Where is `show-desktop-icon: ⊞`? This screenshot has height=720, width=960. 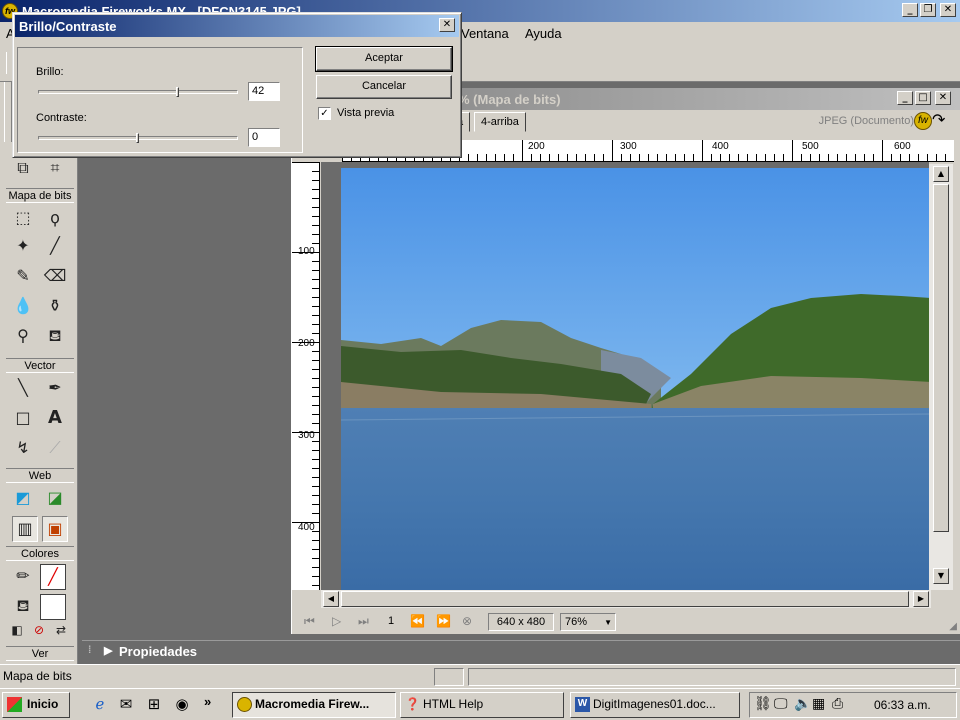 show-desktop-icon: ⊞ is located at coordinates (154, 705).